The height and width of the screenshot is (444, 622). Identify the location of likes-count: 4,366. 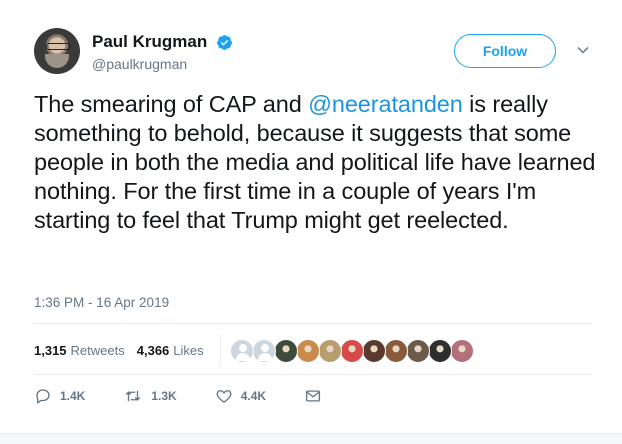
(153, 350).